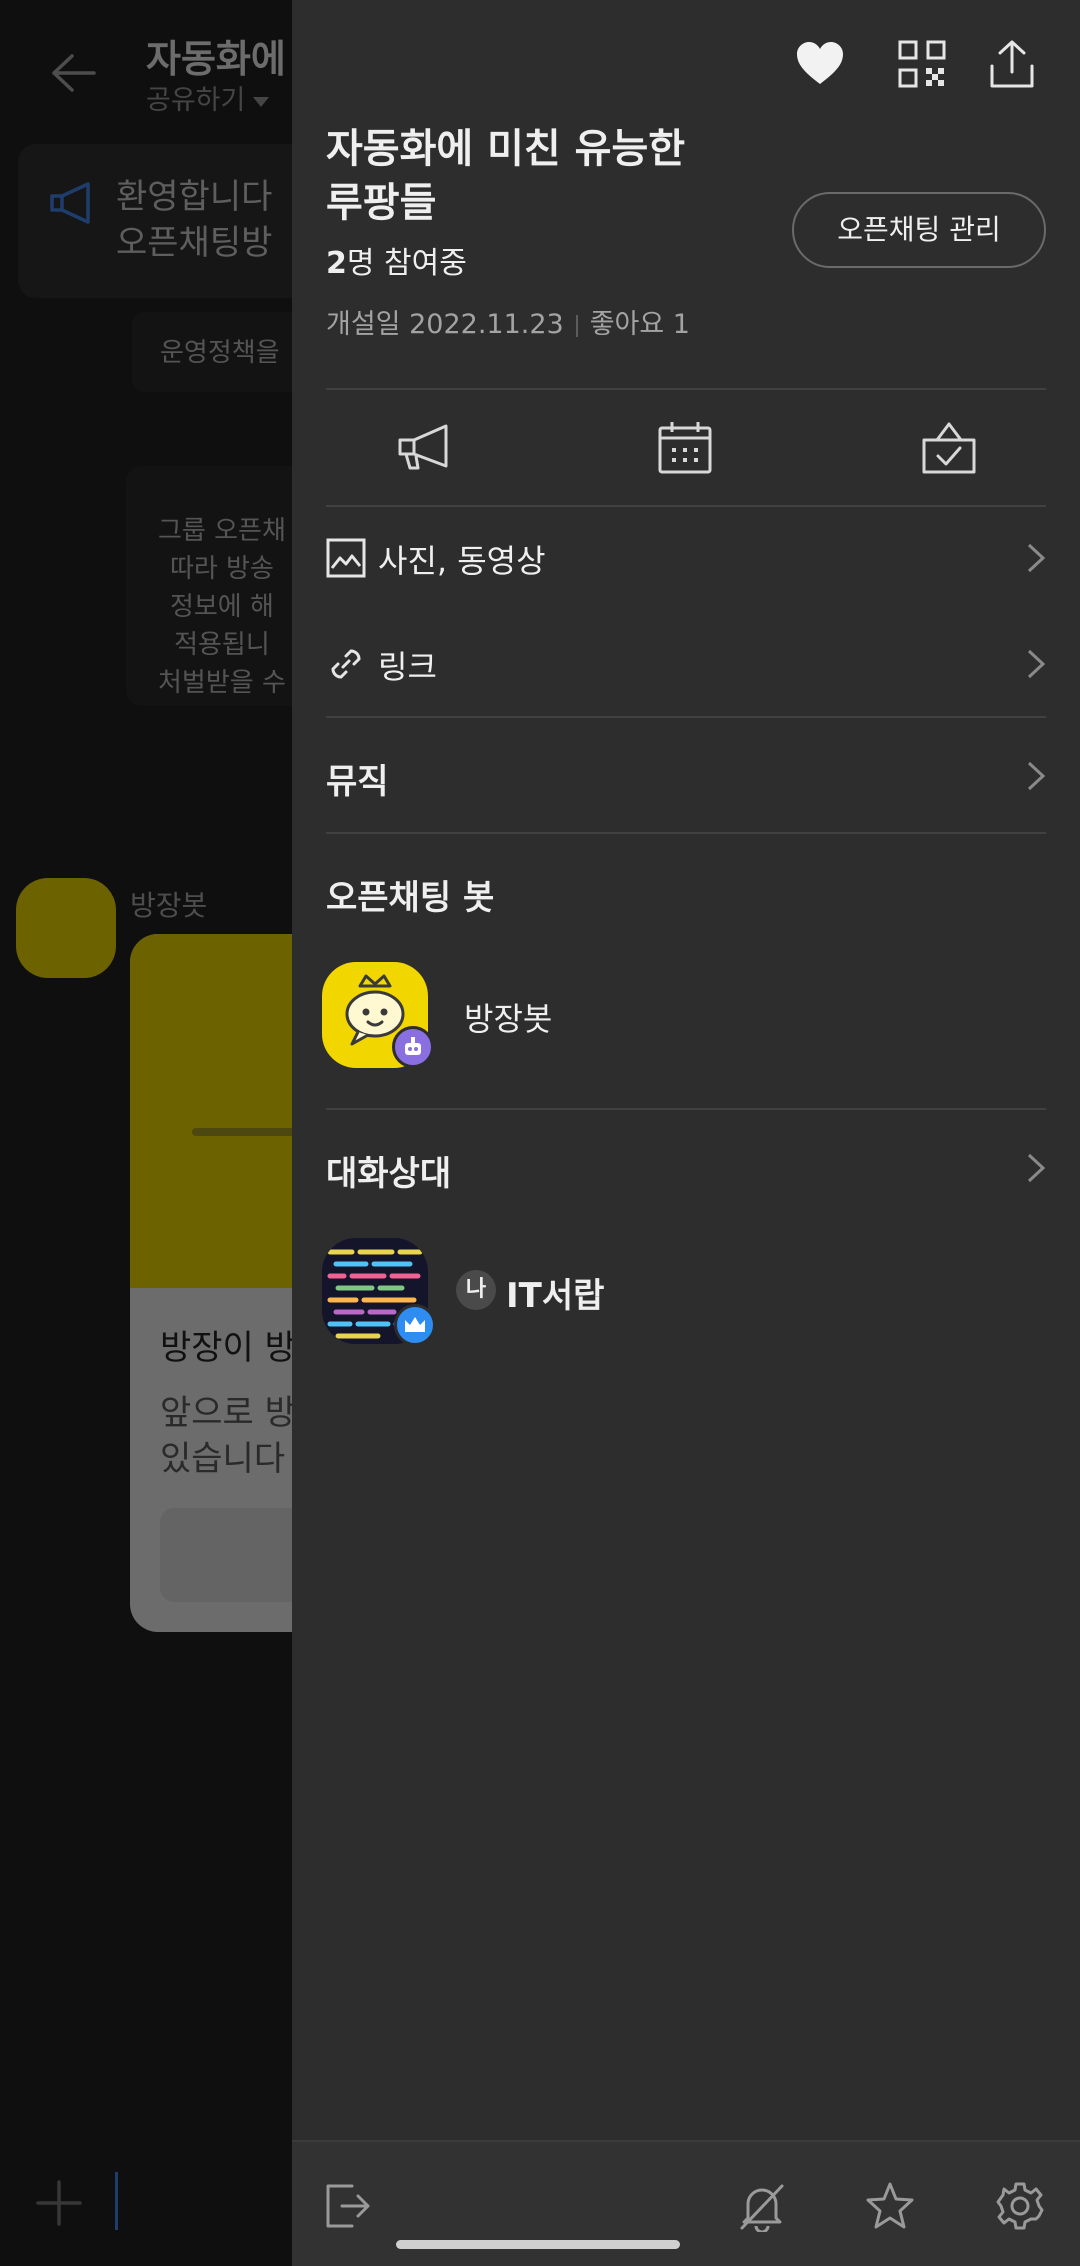  Describe the element at coordinates (762, 2206) in the screenshot. I see `bell-off-icon` at that location.